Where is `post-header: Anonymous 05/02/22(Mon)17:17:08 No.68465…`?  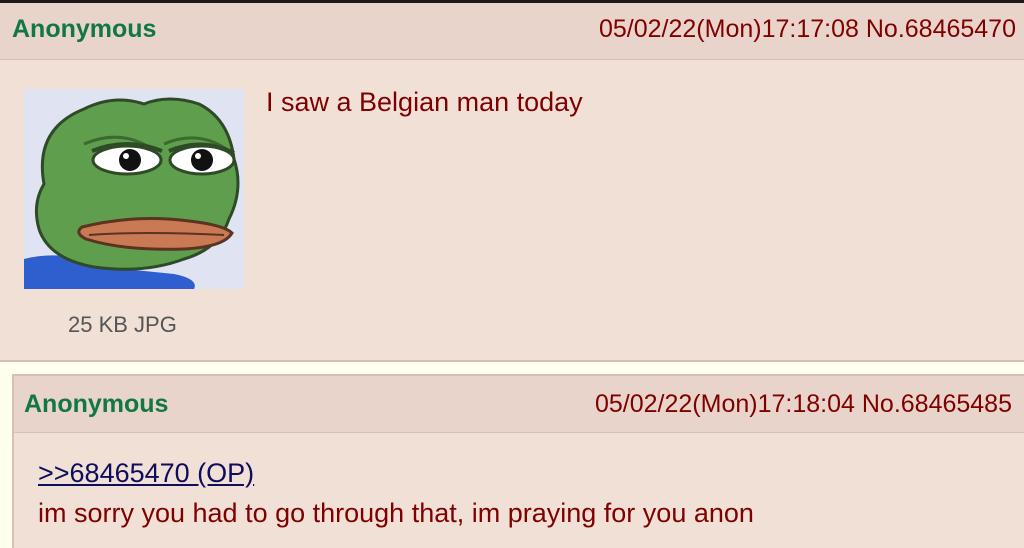
post-header: Anonymous 05/02/22(Mon)17:17:08 No.68465… is located at coordinates (512, 31).